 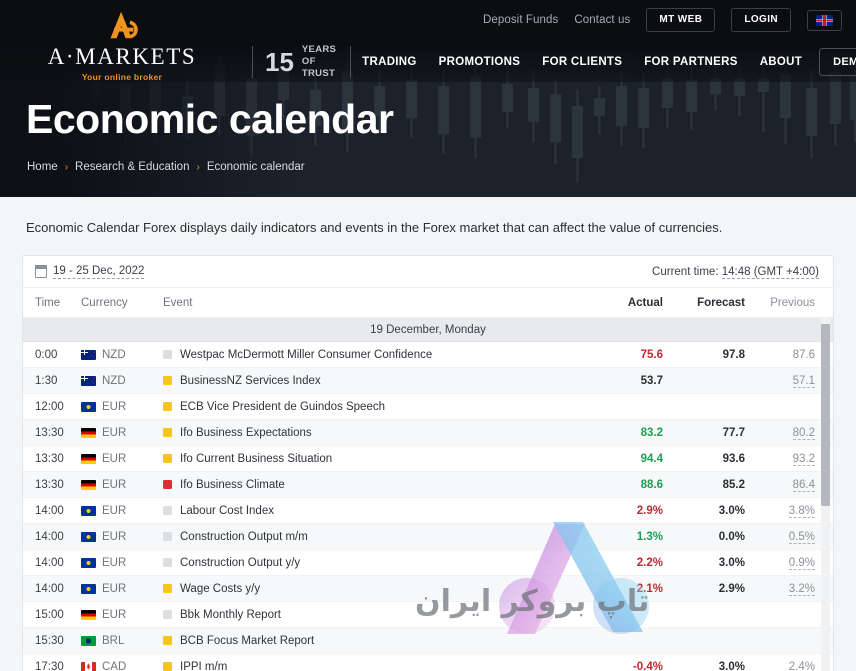 What do you see at coordinates (376, 381) in the screenshot?
I see `row-event: BusinessNZ Services Index` at bounding box center [376, 381].